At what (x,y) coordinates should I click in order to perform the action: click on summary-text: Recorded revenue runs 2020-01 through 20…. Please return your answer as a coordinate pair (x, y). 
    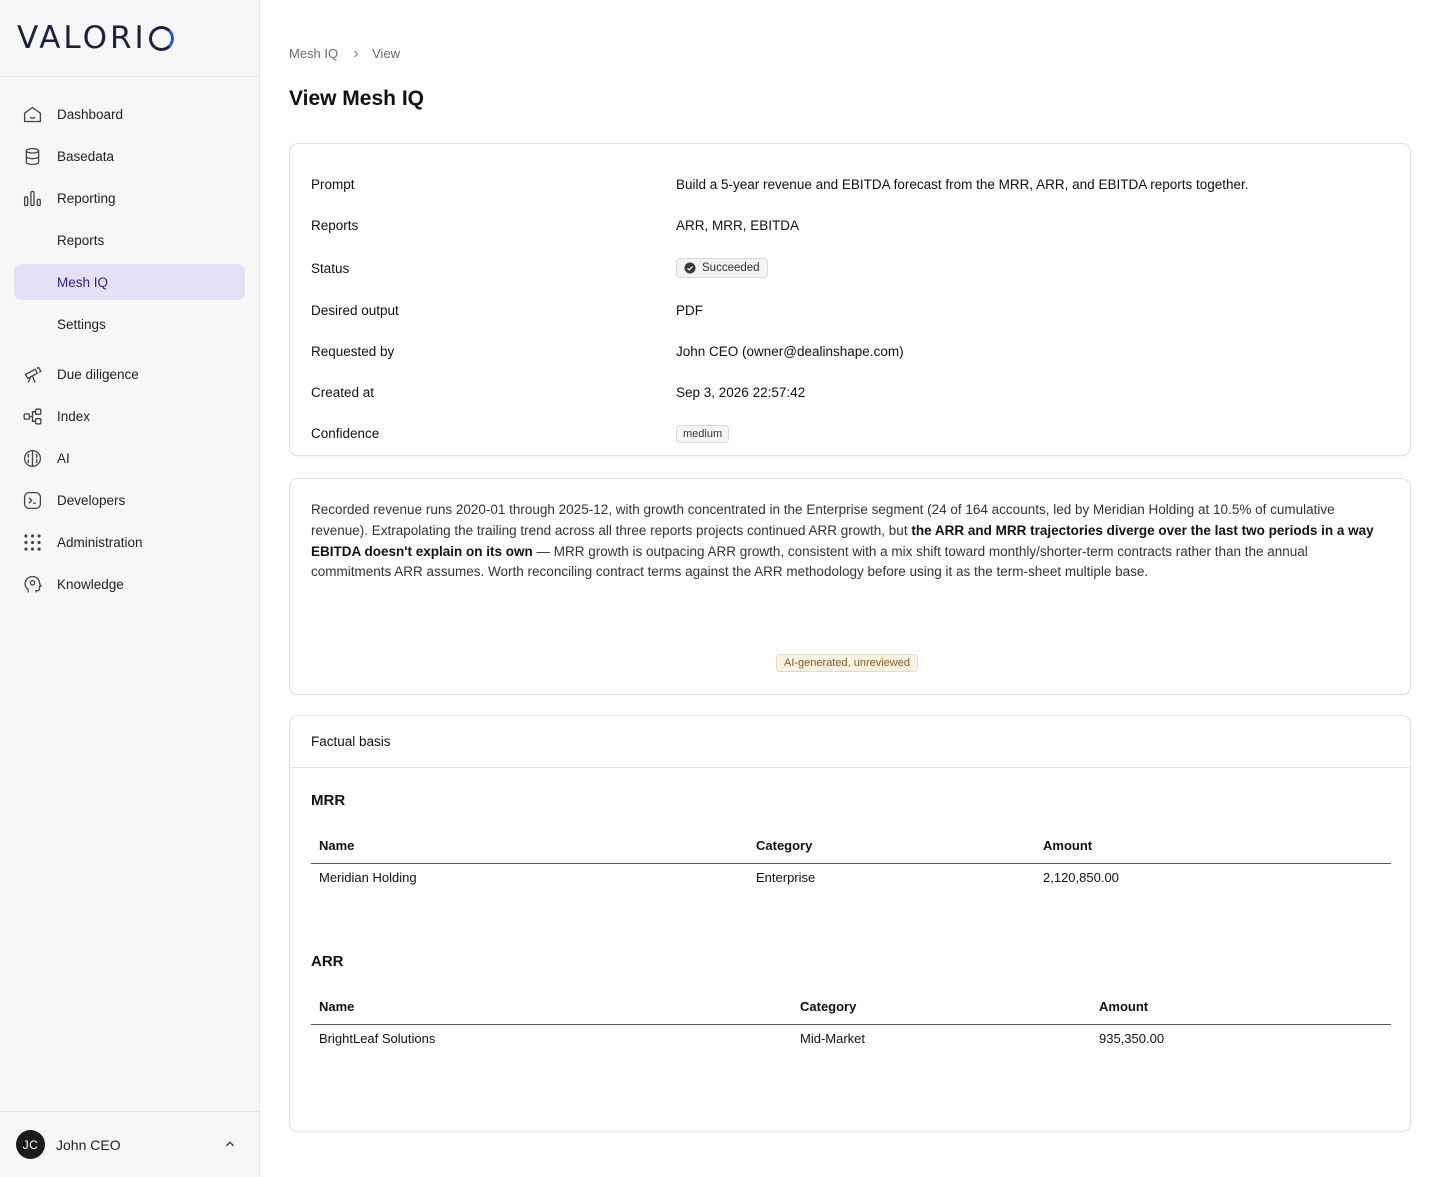
    Looking at the image, I should click on (850, 541).